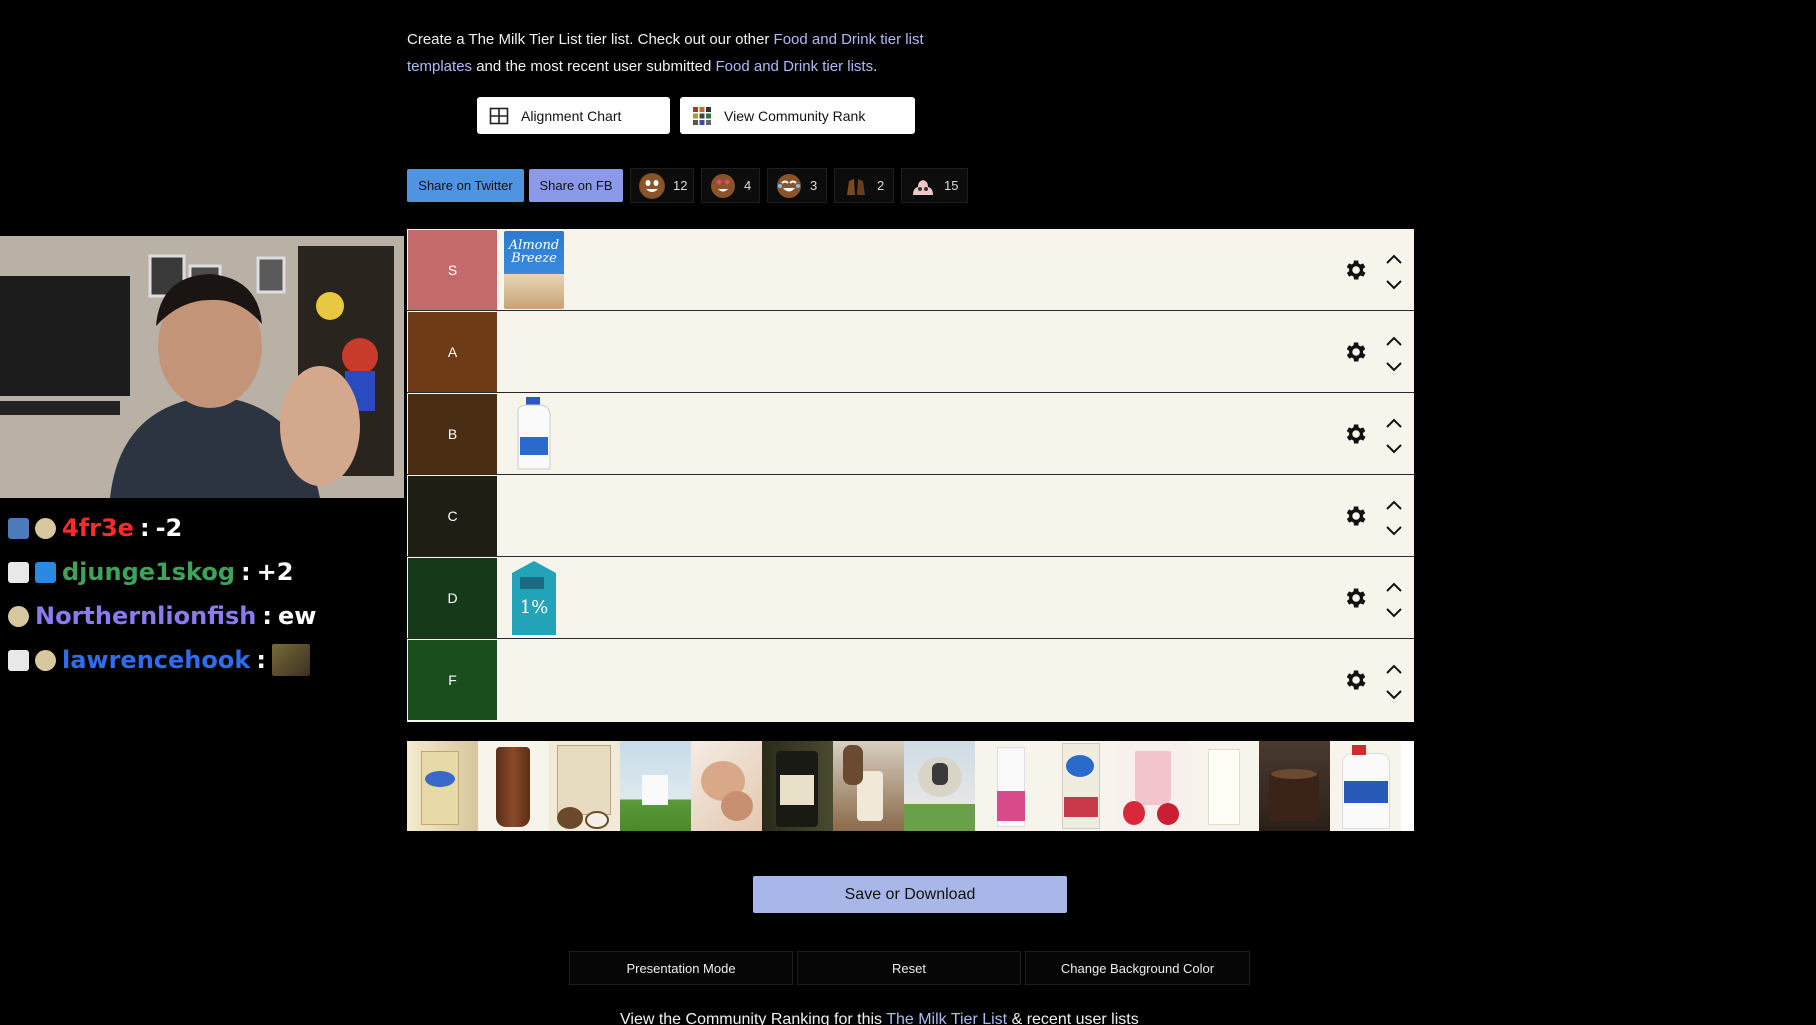 The height and width of the screenshot is (1025, 1816). Describe the element at coordinates (18, 528) in the screenshot. I see `gift-badge-icon` at that location.